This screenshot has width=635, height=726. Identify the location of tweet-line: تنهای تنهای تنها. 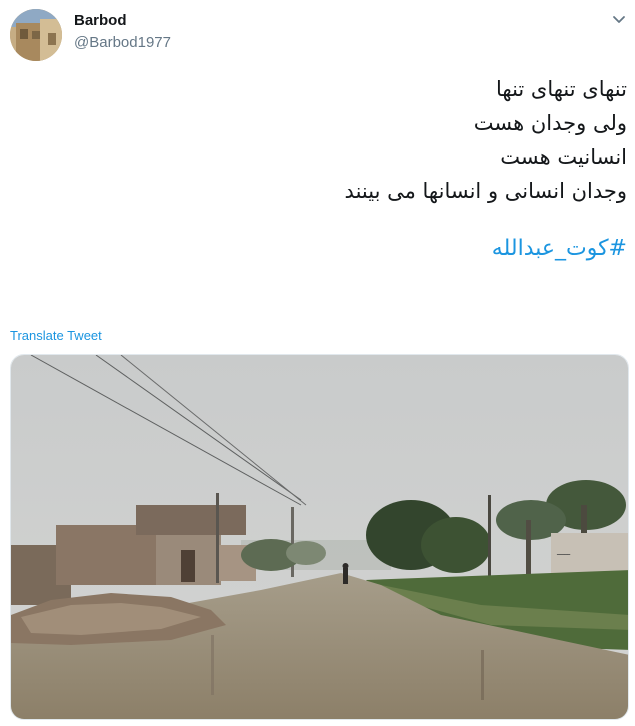
(561, 89).